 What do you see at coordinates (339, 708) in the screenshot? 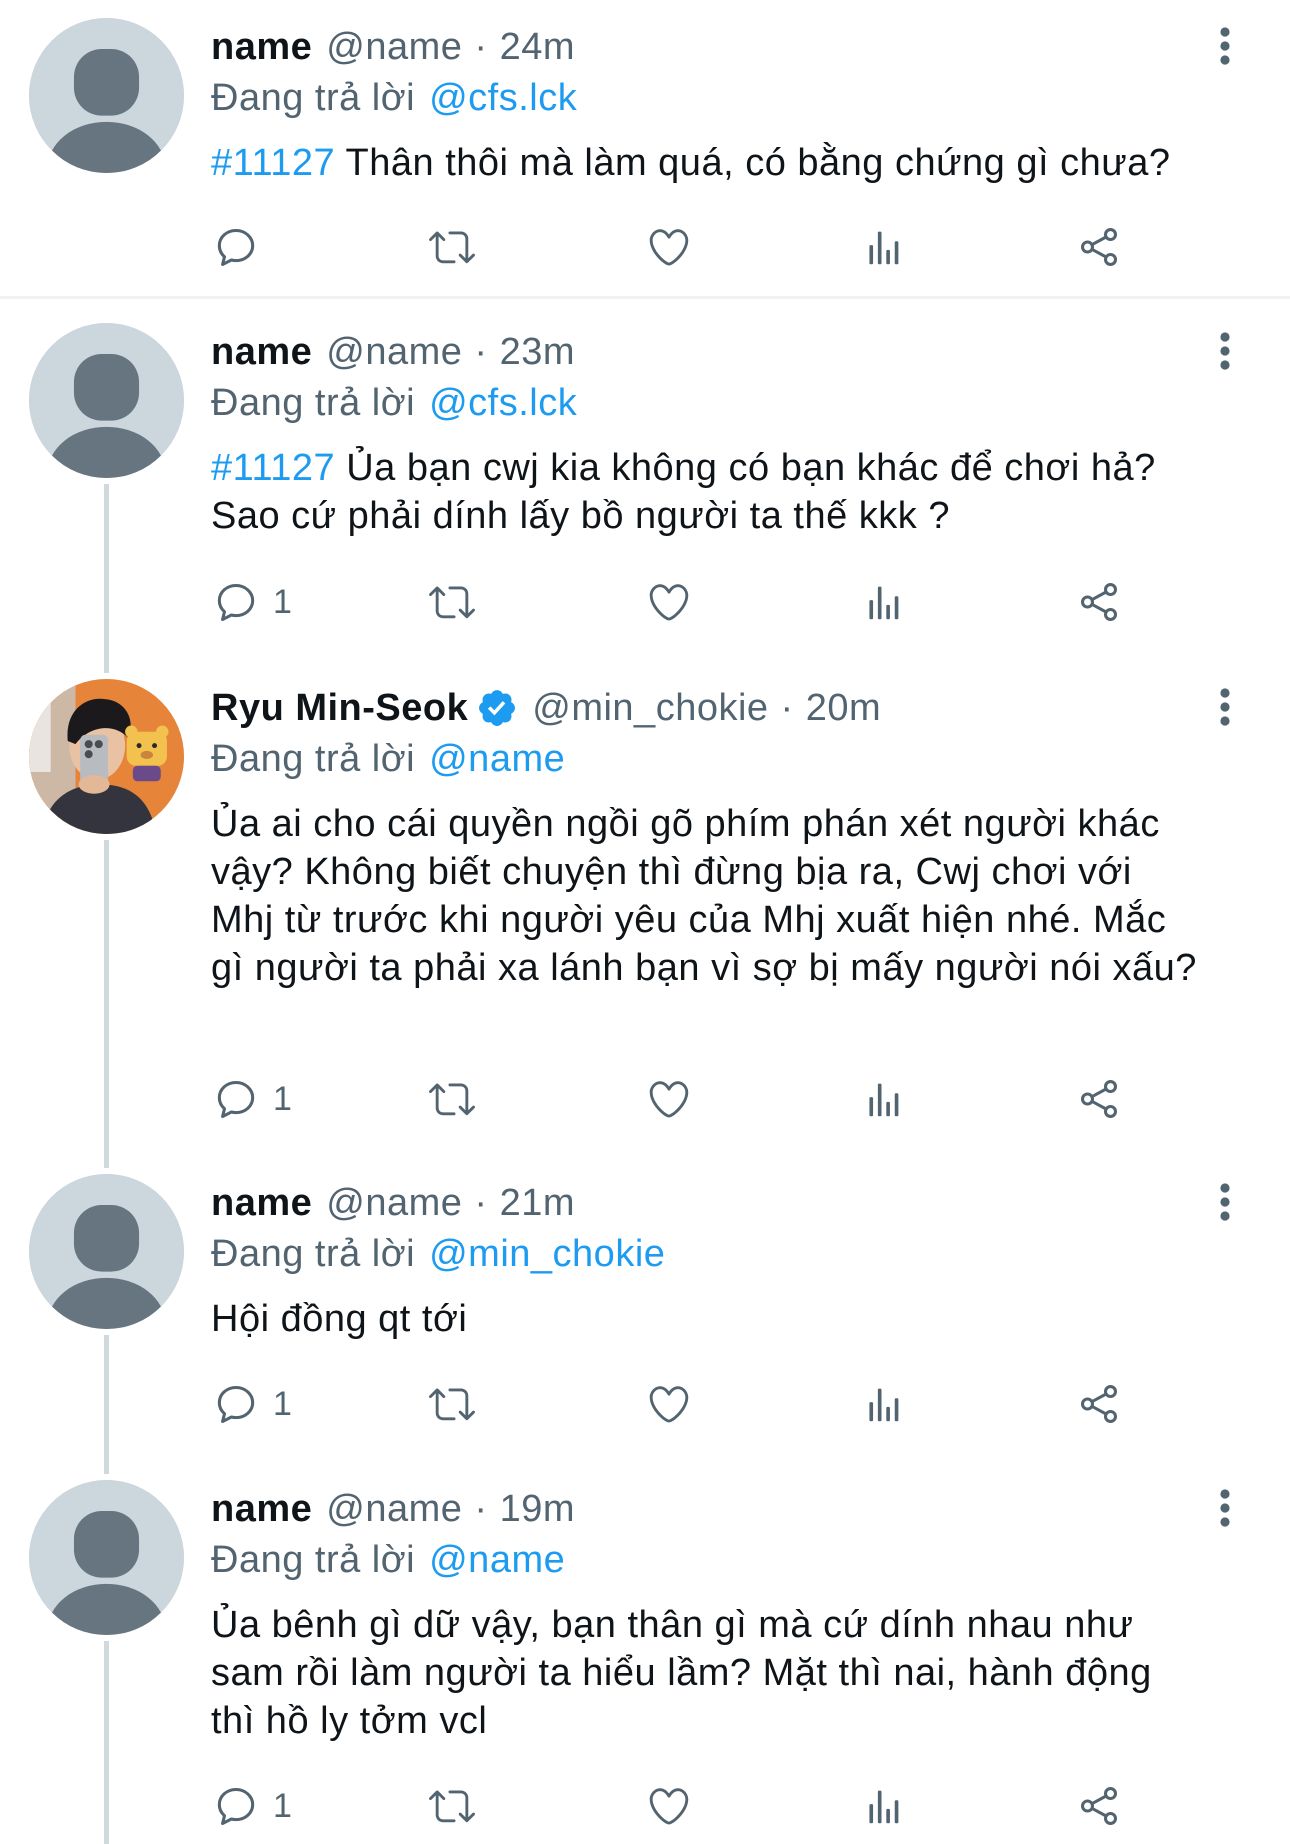
I see `display-name: Ryu Min-Seok` at bounding box center [339, 708].